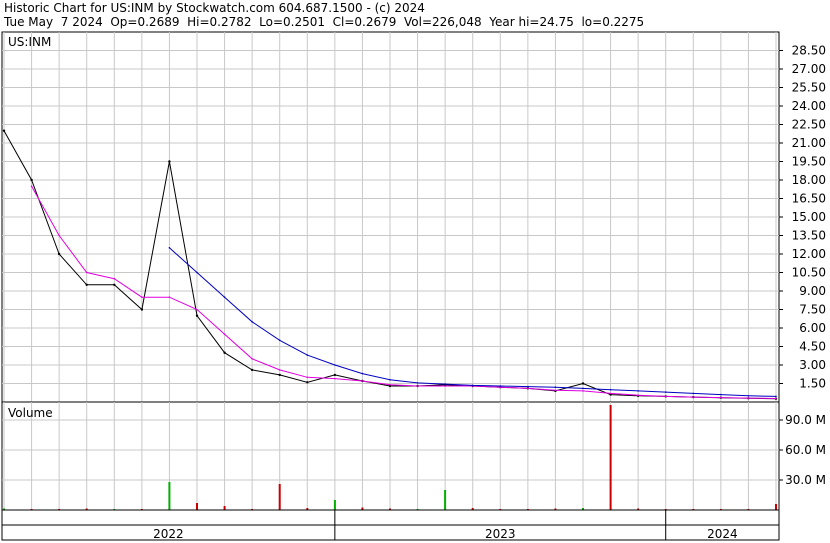 Image resolution: width=830 pixels, height=543 pixels. I want to click on volume-panel-title: Volume, so click(30, 413).